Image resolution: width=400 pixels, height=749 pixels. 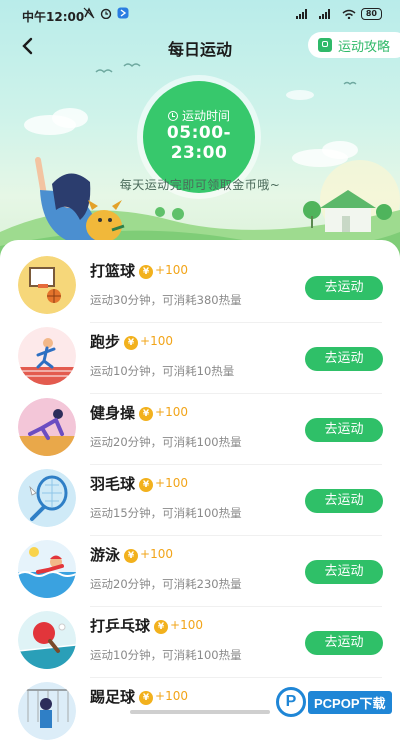 What do you see at coordinates (105, 342) in the screenshot?
I see `activity-name: 跑步` at bounding box center [105, 342].